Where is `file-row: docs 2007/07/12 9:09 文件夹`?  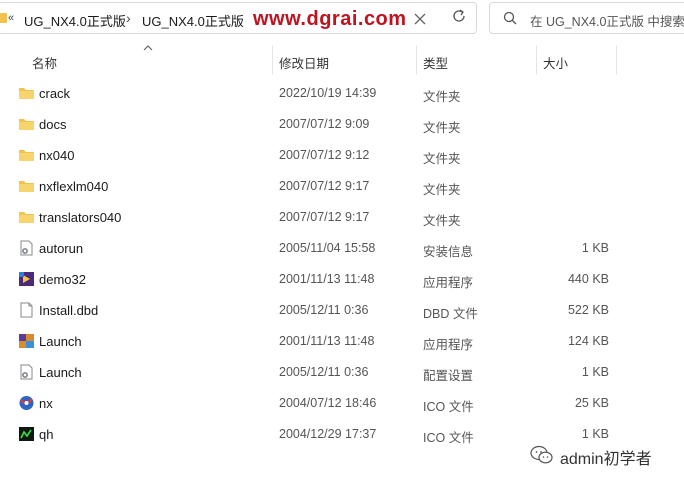 file-row: docs 2007/07/12 9:09 文件夹 is located at coordinates (310, 124).